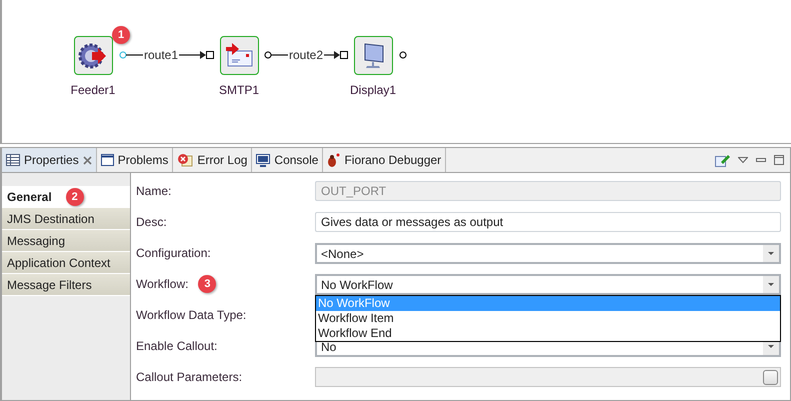 The height and width of the screenshot is (401, 791). I want to click on section-tab: Application Context, so click(66, 263).